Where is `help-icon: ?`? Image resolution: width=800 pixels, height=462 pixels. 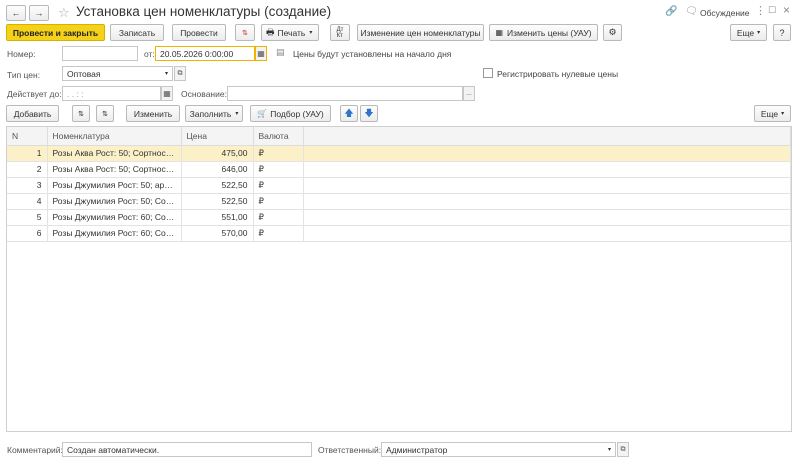
help-icon: ? is located at coordinates (782, 32).